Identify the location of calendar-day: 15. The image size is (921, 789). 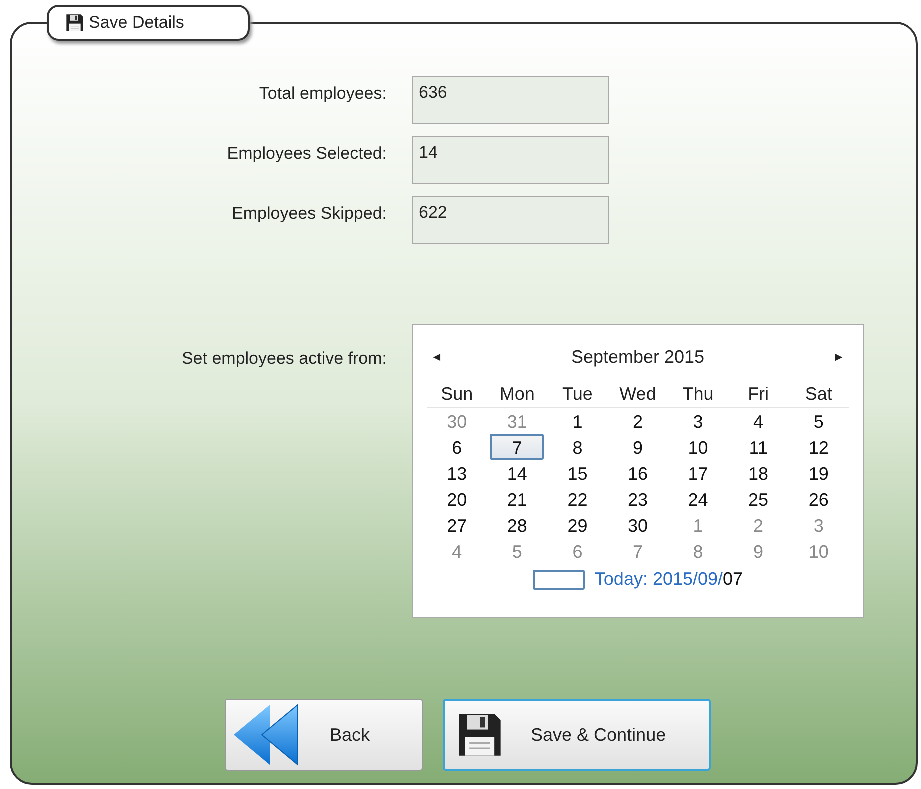
(577, 473).